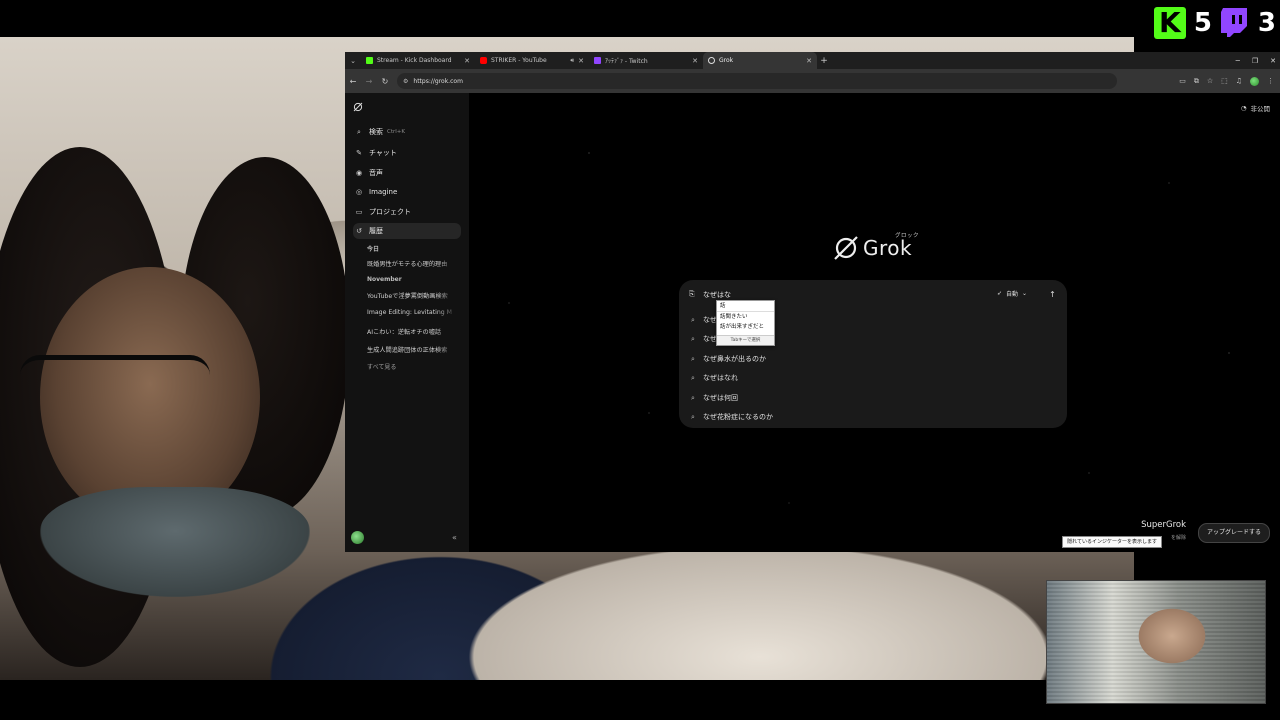  Describe the element at coordinates (745, 317) in the screenshot. I see `ime-candidate: 話聞きたい` at that location.